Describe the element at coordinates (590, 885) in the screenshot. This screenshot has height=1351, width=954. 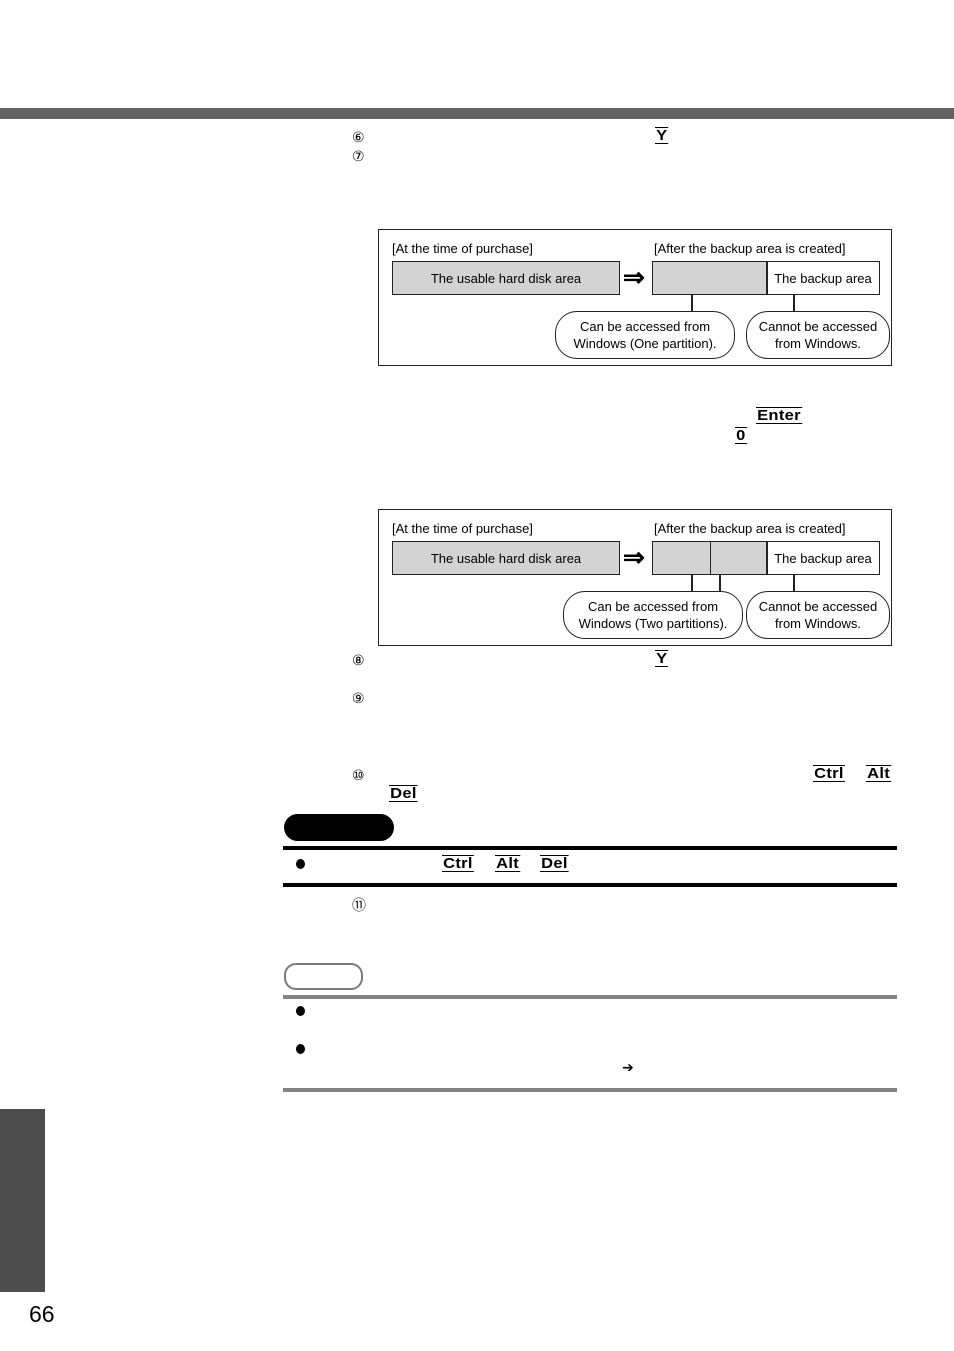
I see `caution-bottom-rule` at that location.